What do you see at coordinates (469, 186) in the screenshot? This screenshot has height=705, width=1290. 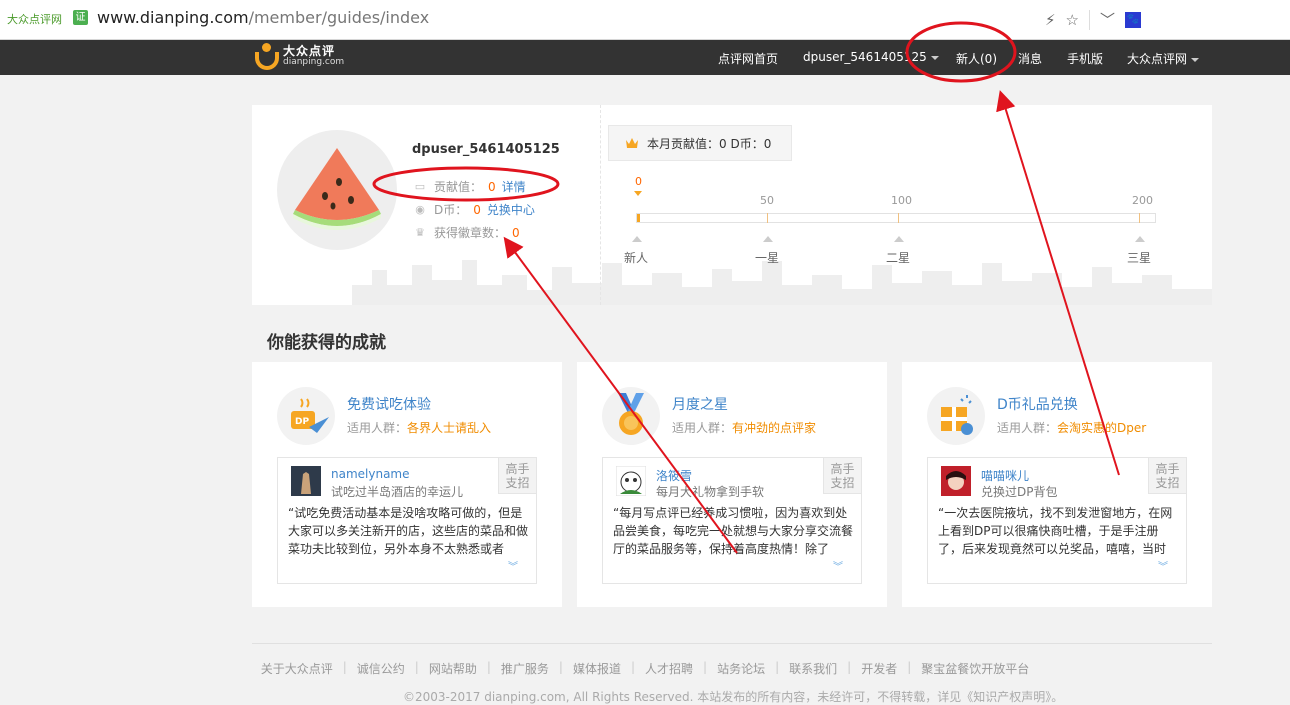 I see `contribution-stat: ▭ 贡献值： 0 详情` at bounding box center [469, 186].